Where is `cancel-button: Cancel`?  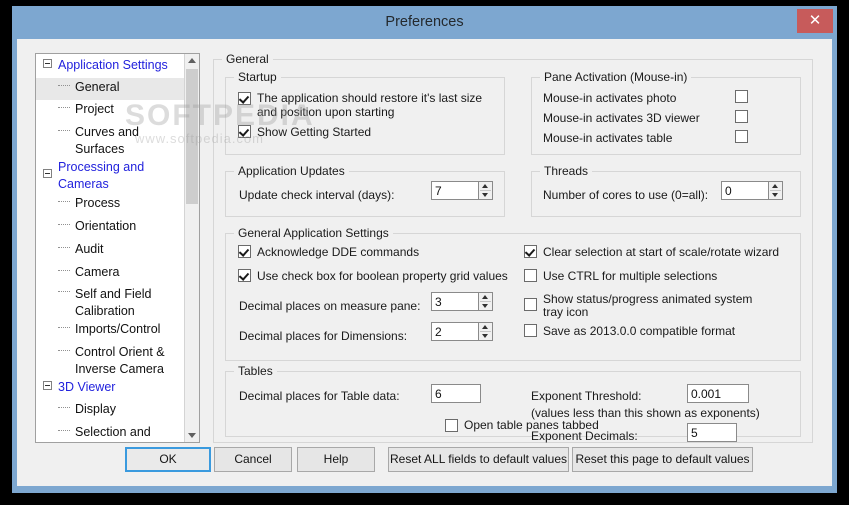
cancel-button: Cancel is located at coordinates (253, 459).